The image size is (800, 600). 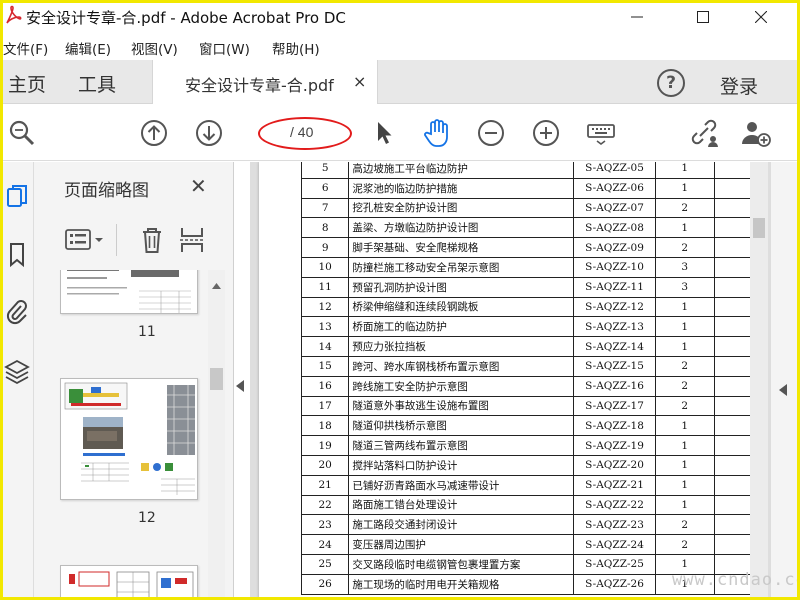 What do you see at coordinates (88, 48) in the screenshot?
I see `menu-edit: 编辑(E)` at bounding box center [88, 48].